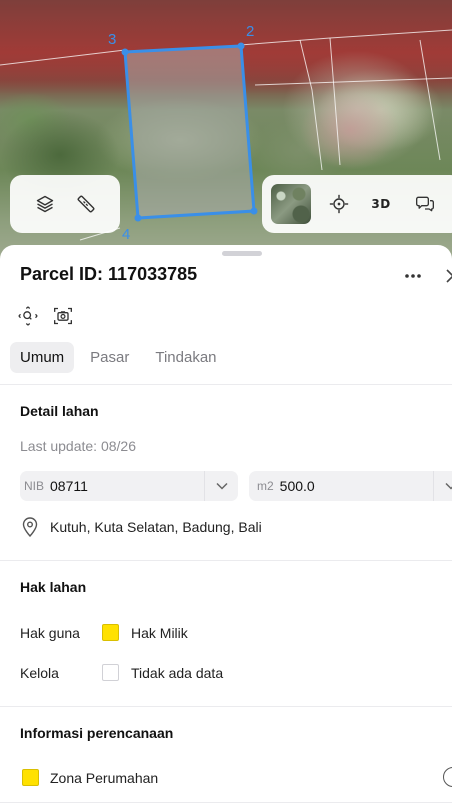  What do you see at coordinates (69, 486) in the screenshot?
I see `nib-value: 08711` at bounding box center [69, 486].